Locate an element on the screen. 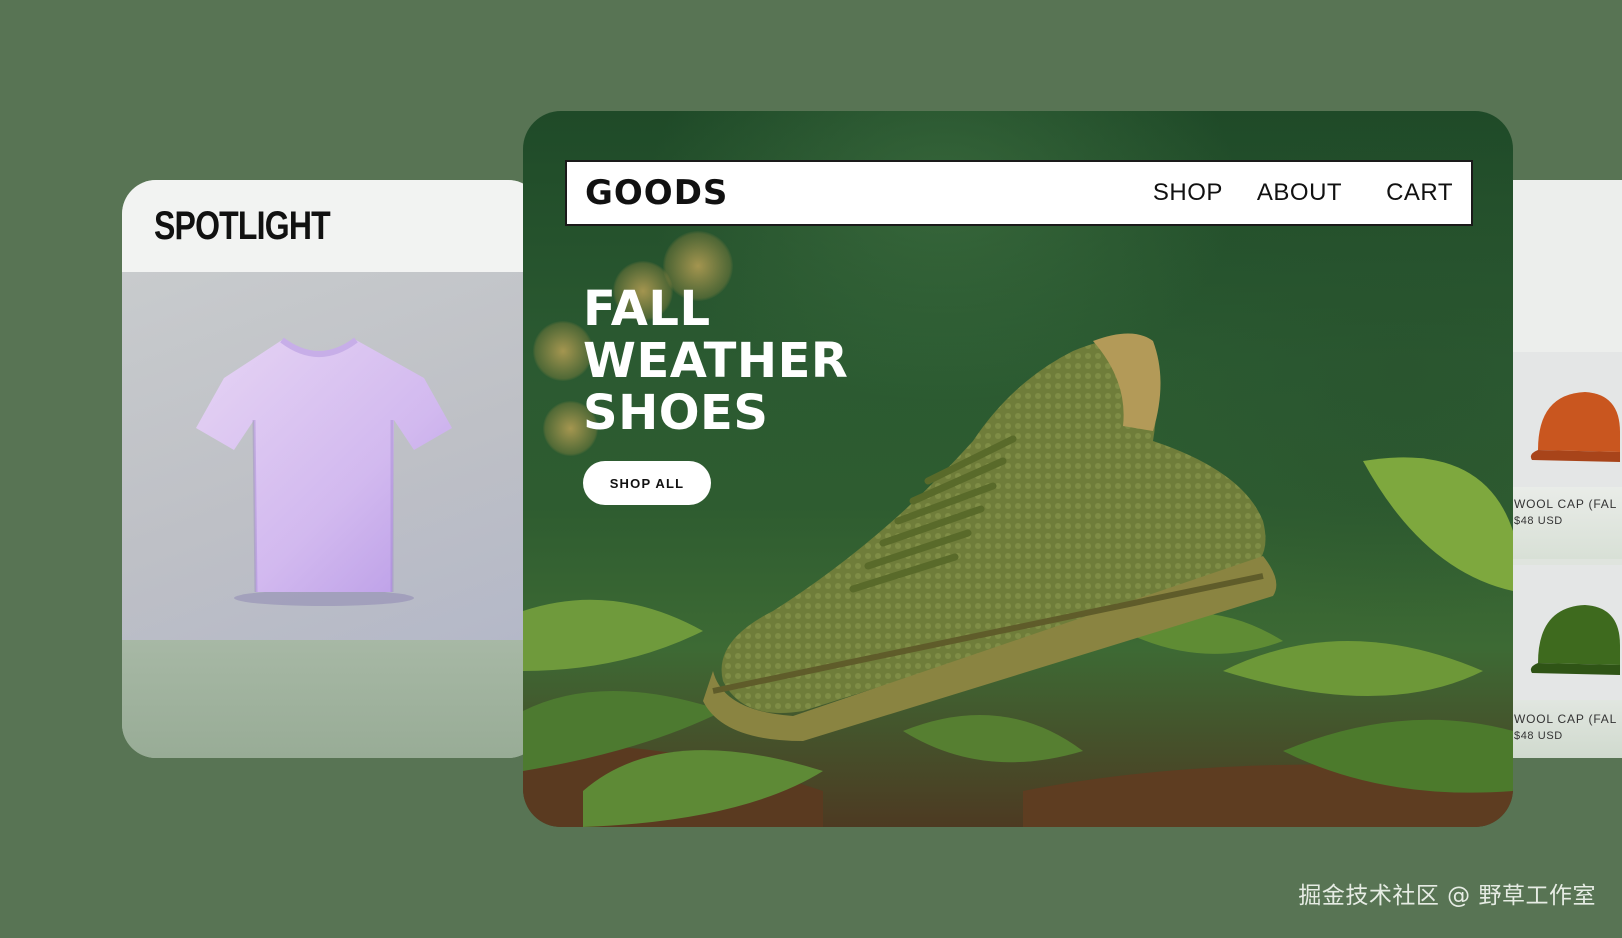 The width and height of the screenshot is (1622, 938). orange-cap-icon is located at coordinates (1575, 427).